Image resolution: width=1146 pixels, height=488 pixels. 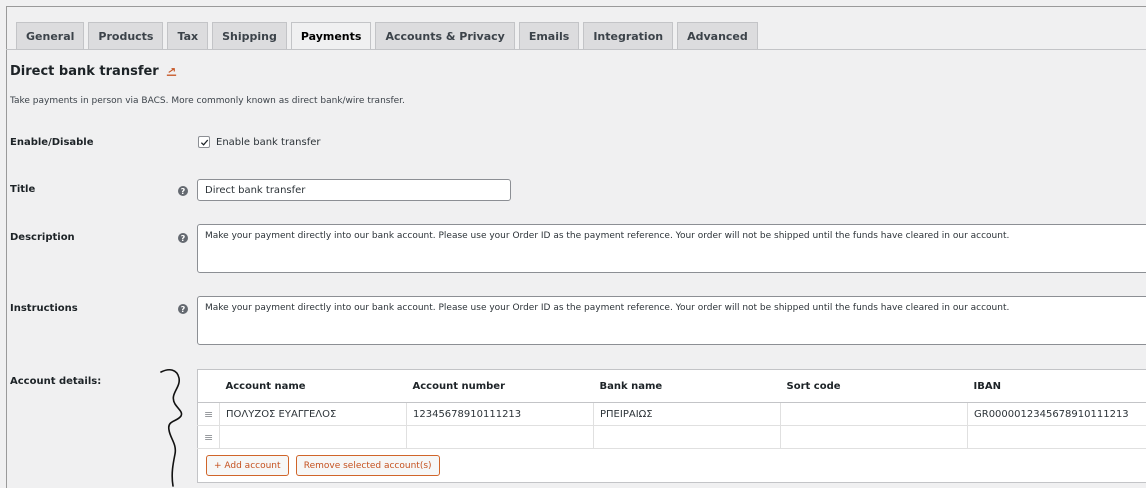 I want to click on description-label: Description, so click(x=42, y=237).